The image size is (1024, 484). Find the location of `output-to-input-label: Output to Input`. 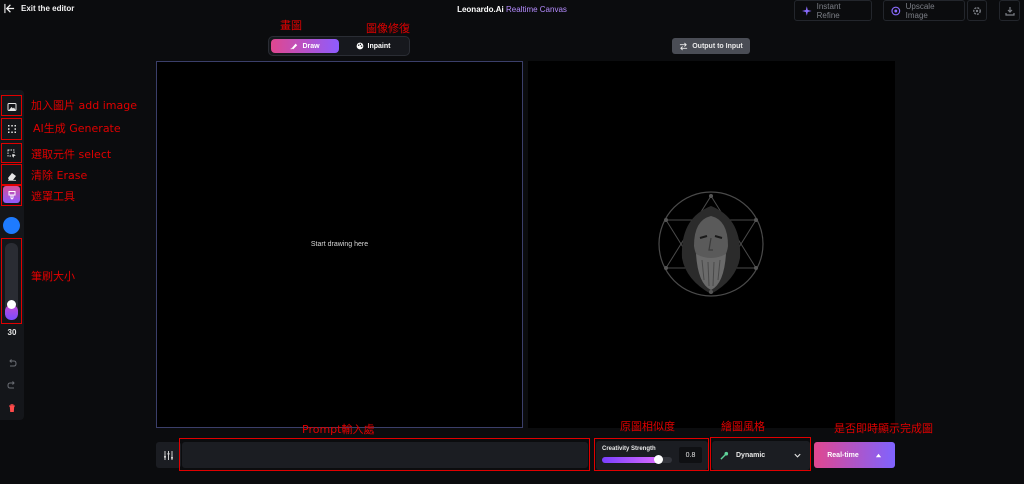

output-to-input-label: Output to Input is located at coordinates (717, 46).